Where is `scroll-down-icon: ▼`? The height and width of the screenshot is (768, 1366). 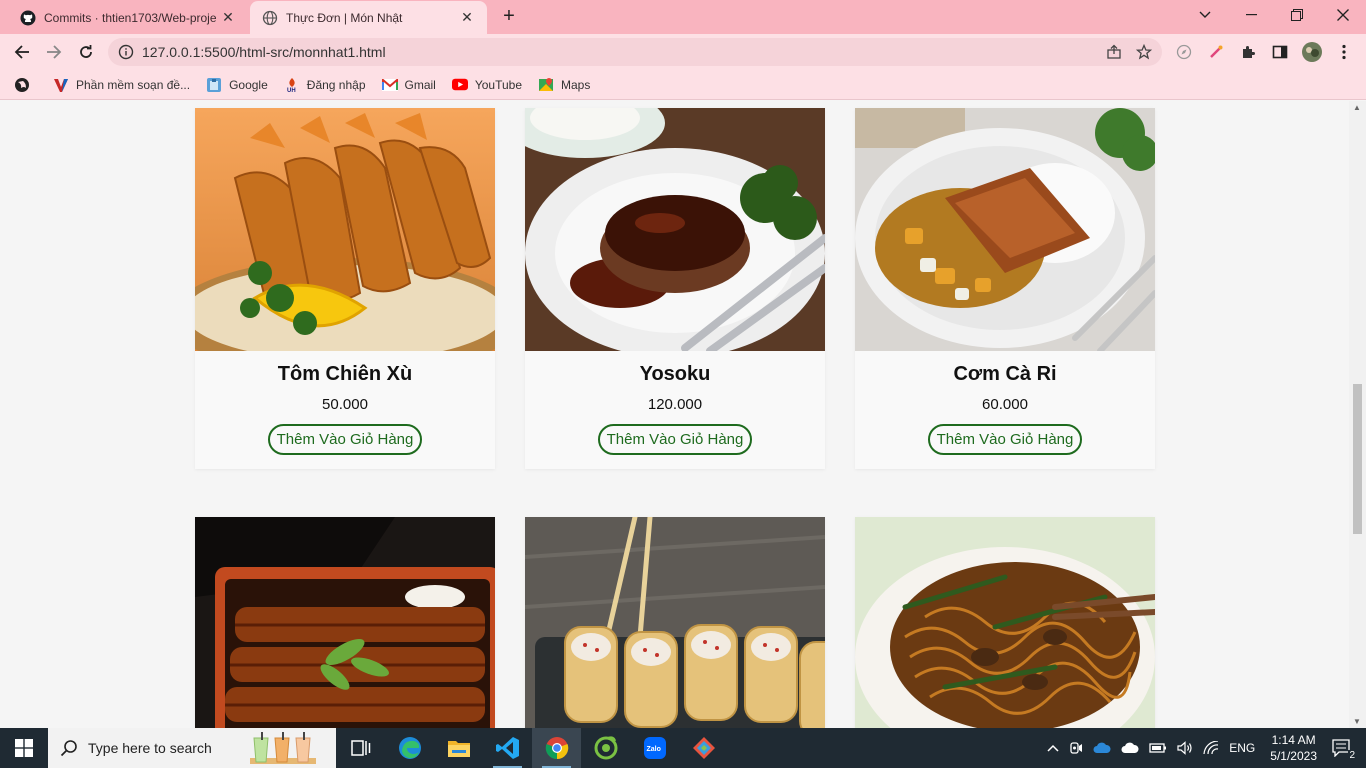
scroll-down-icon: ▼ is located at coordinates (1357, 721).